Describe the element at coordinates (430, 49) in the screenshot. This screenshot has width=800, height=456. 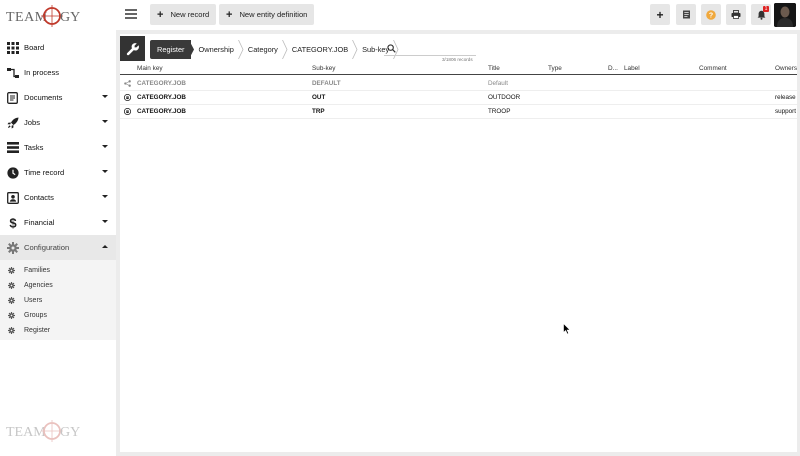
I see `search-field` at that location.